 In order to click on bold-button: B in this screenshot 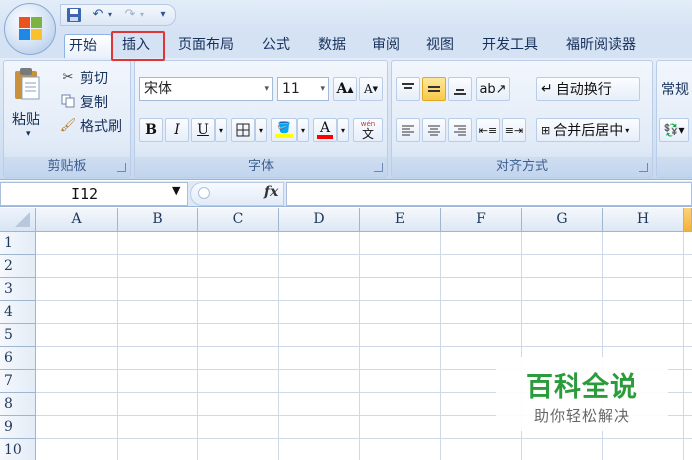, I will do `click(151, 130)`.